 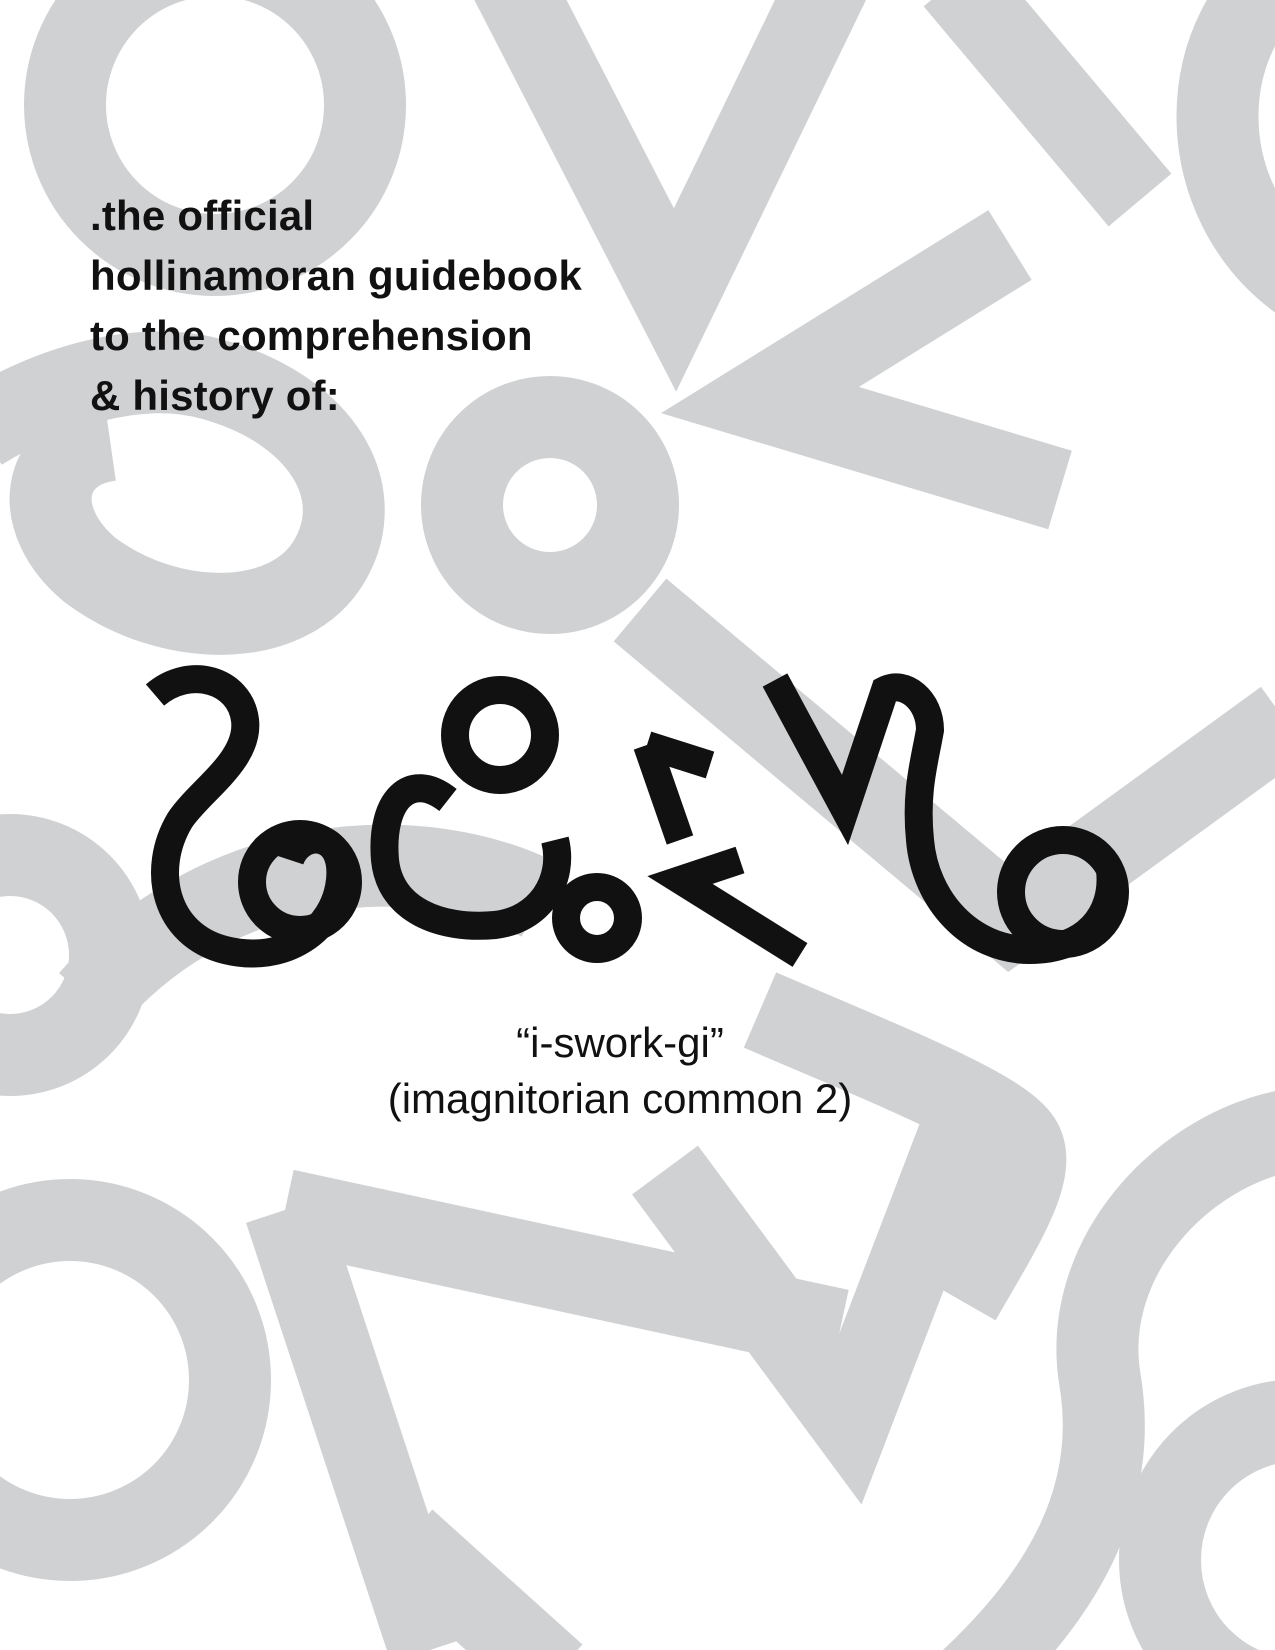 I want to click on language-name-text: (imagnitorian common 2), so click(x=620, y=1098).